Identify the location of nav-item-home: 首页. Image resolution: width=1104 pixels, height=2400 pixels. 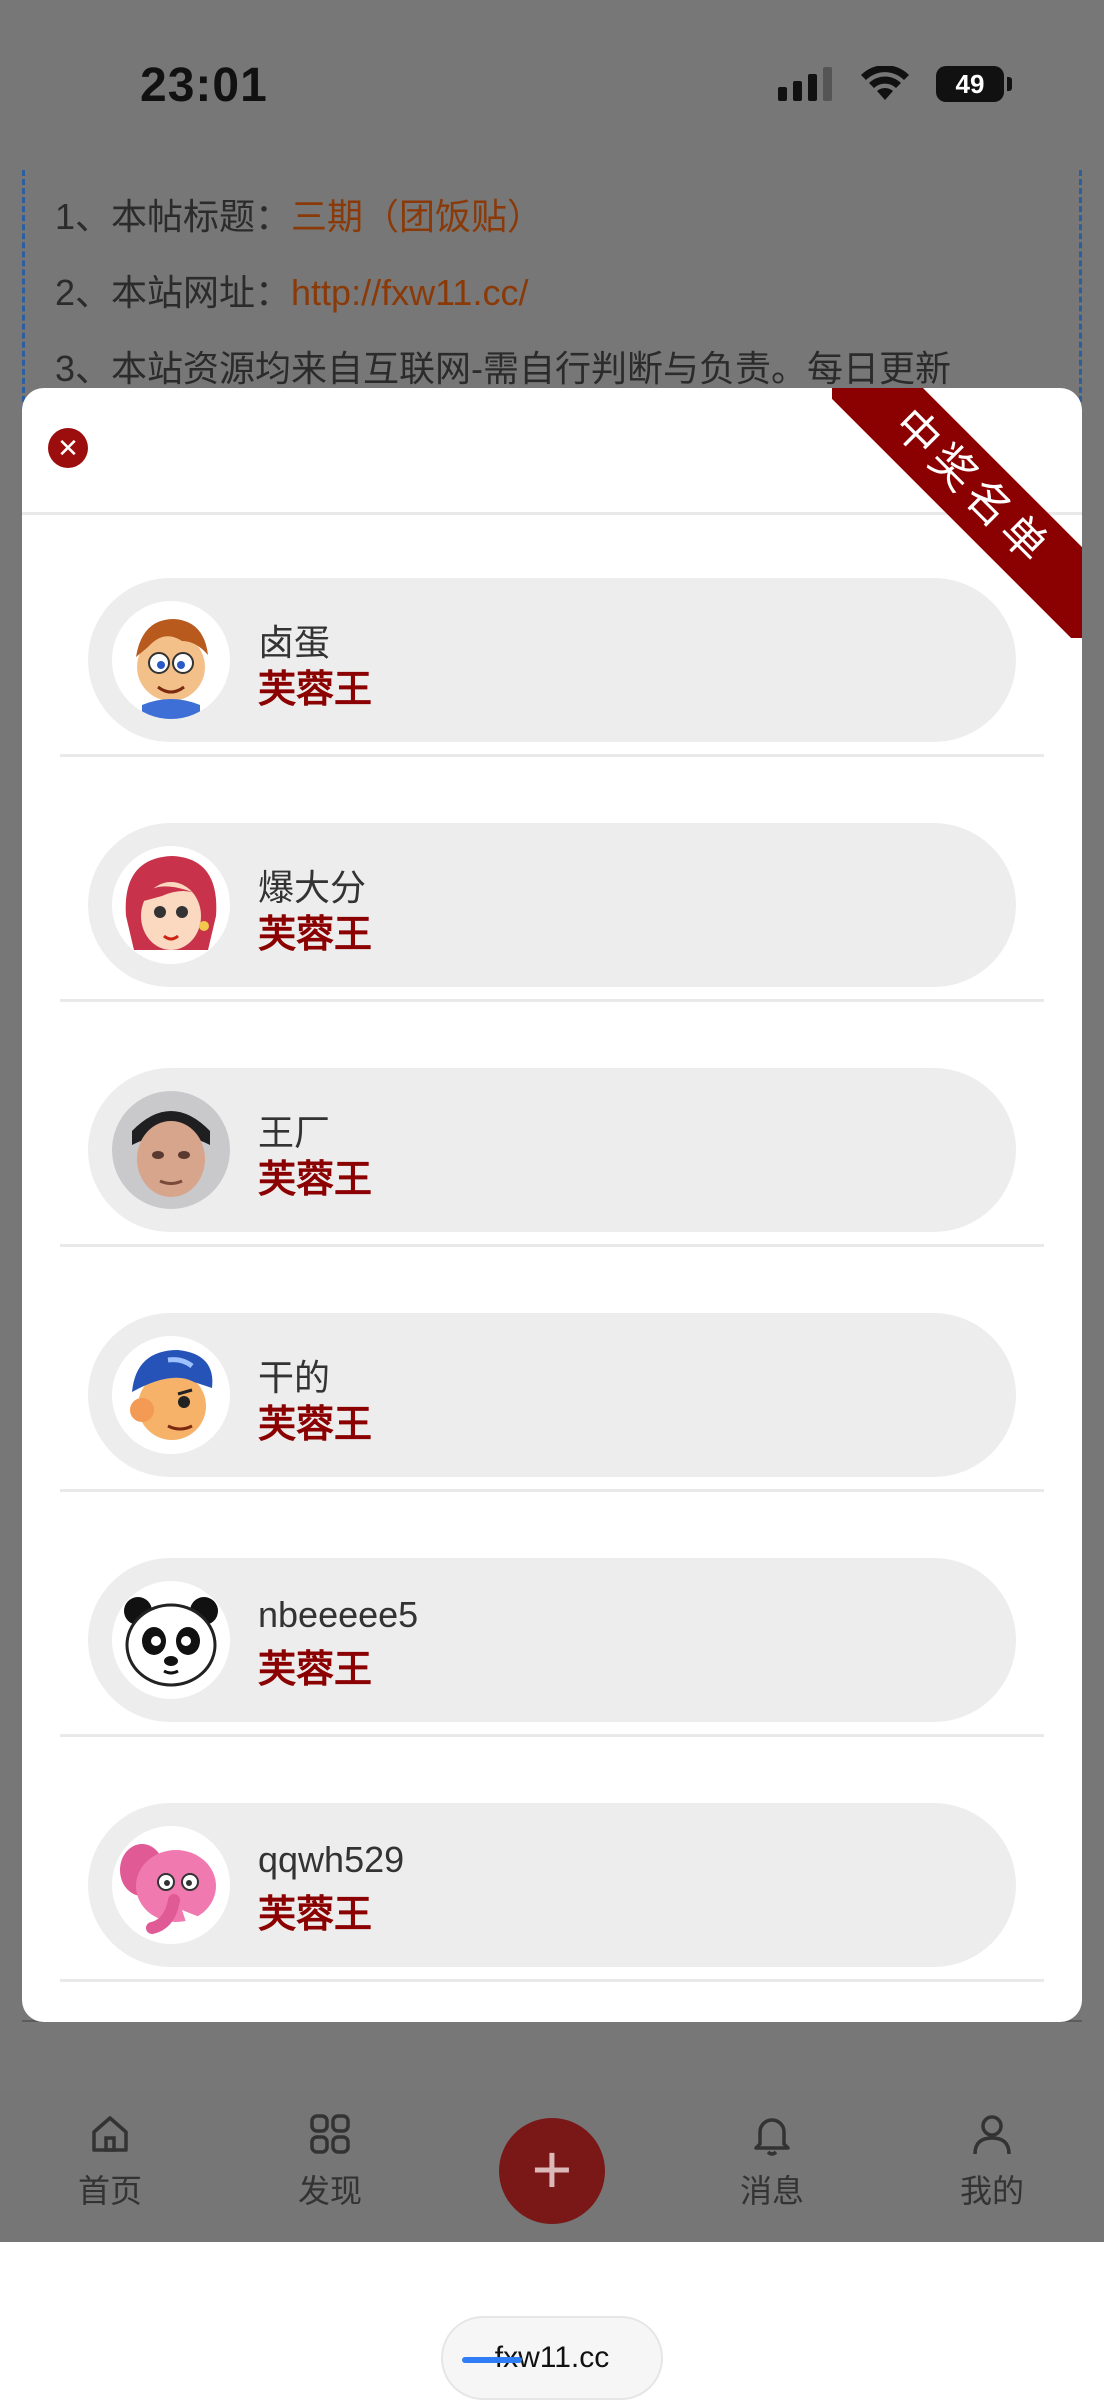
(110, 2162).